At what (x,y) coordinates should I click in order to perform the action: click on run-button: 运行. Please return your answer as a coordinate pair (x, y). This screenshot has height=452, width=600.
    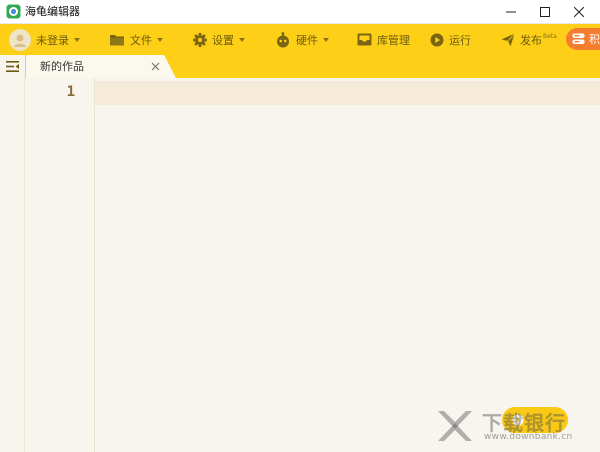
    Looking at the image, I should click on (450, 39).